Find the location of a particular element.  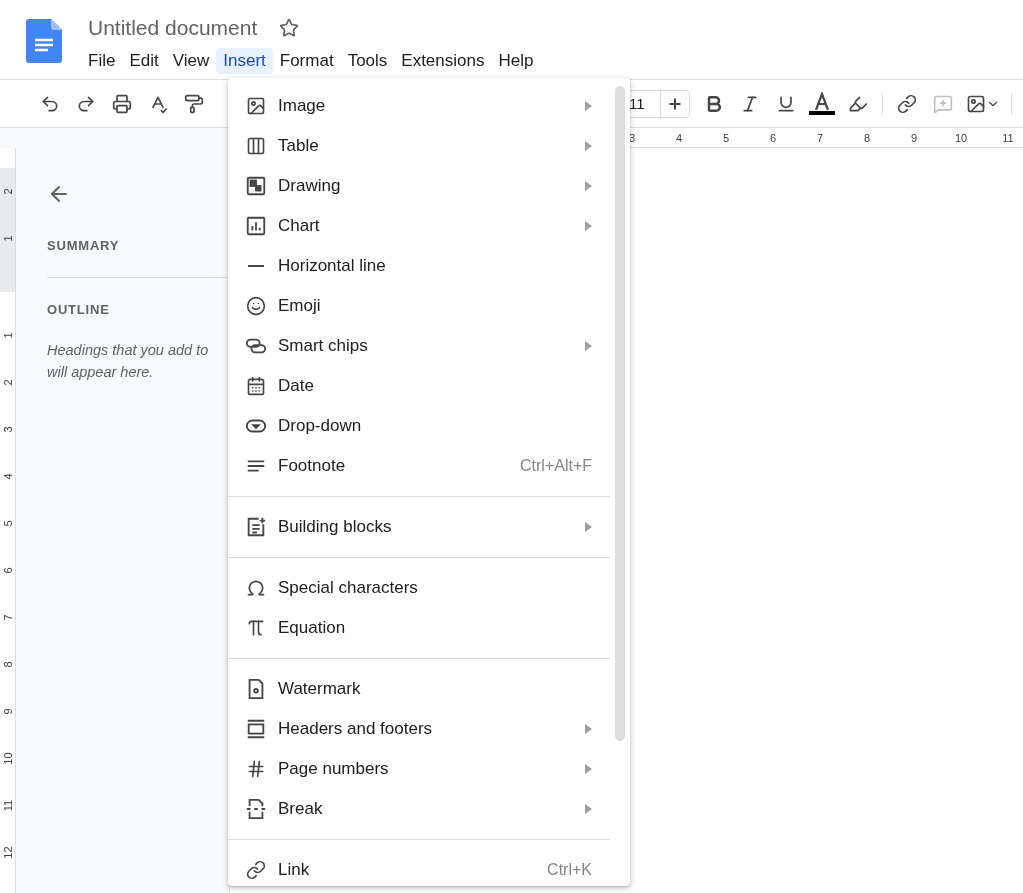

menu-option: Link Ctrl+K is located at coordinates (429, 868).